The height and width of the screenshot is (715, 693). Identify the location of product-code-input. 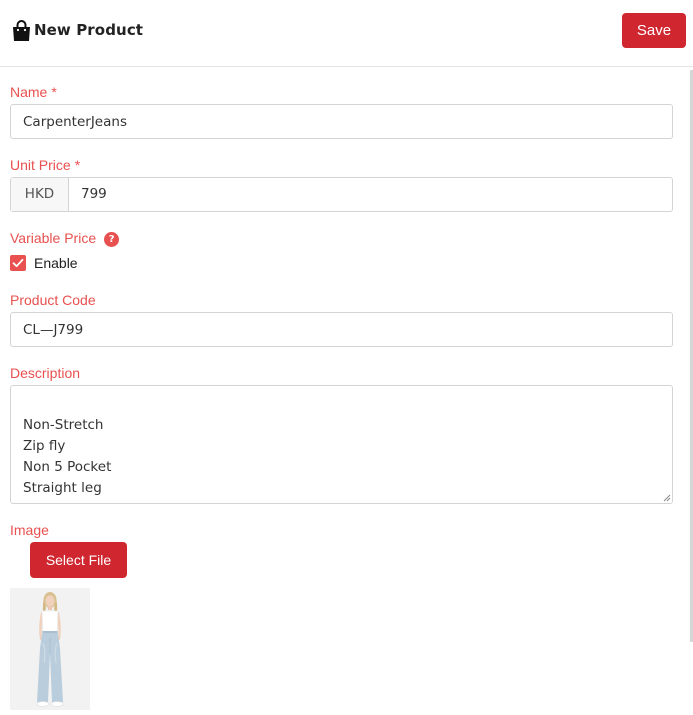
(341, 329).